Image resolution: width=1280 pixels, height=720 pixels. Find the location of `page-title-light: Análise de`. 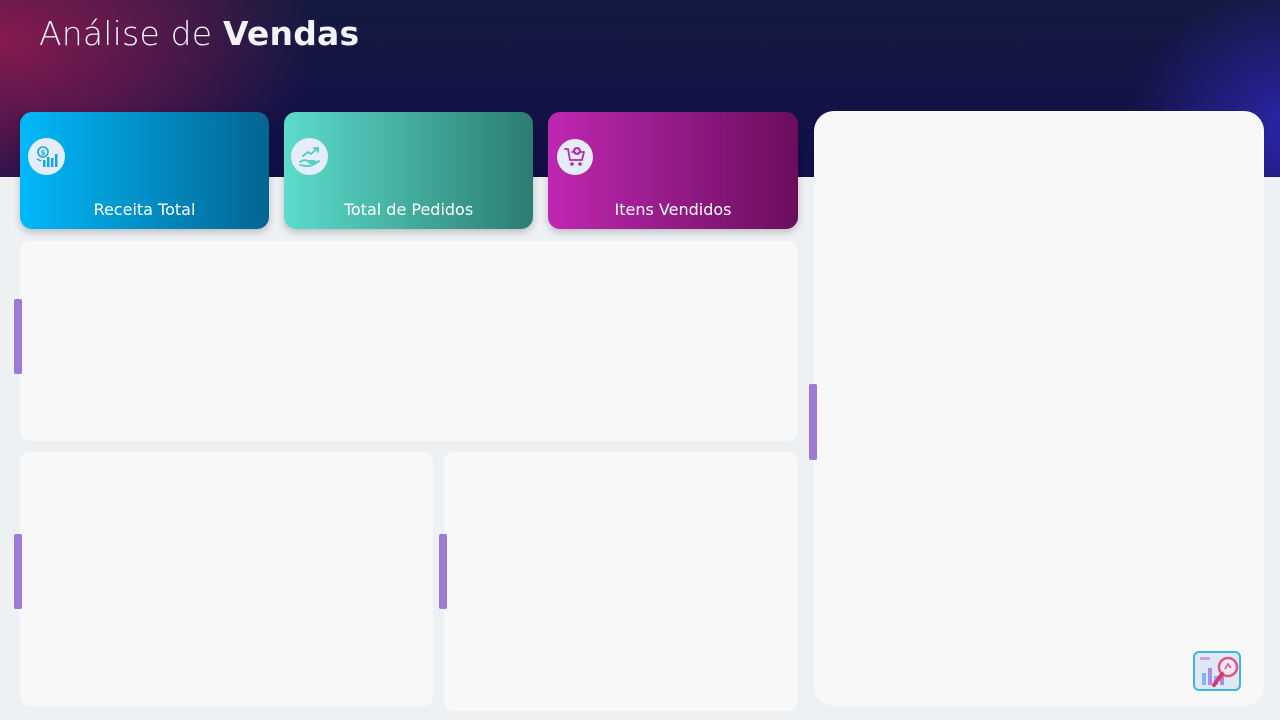

page-title-light: Análise de is located at coordinates (126, 33).